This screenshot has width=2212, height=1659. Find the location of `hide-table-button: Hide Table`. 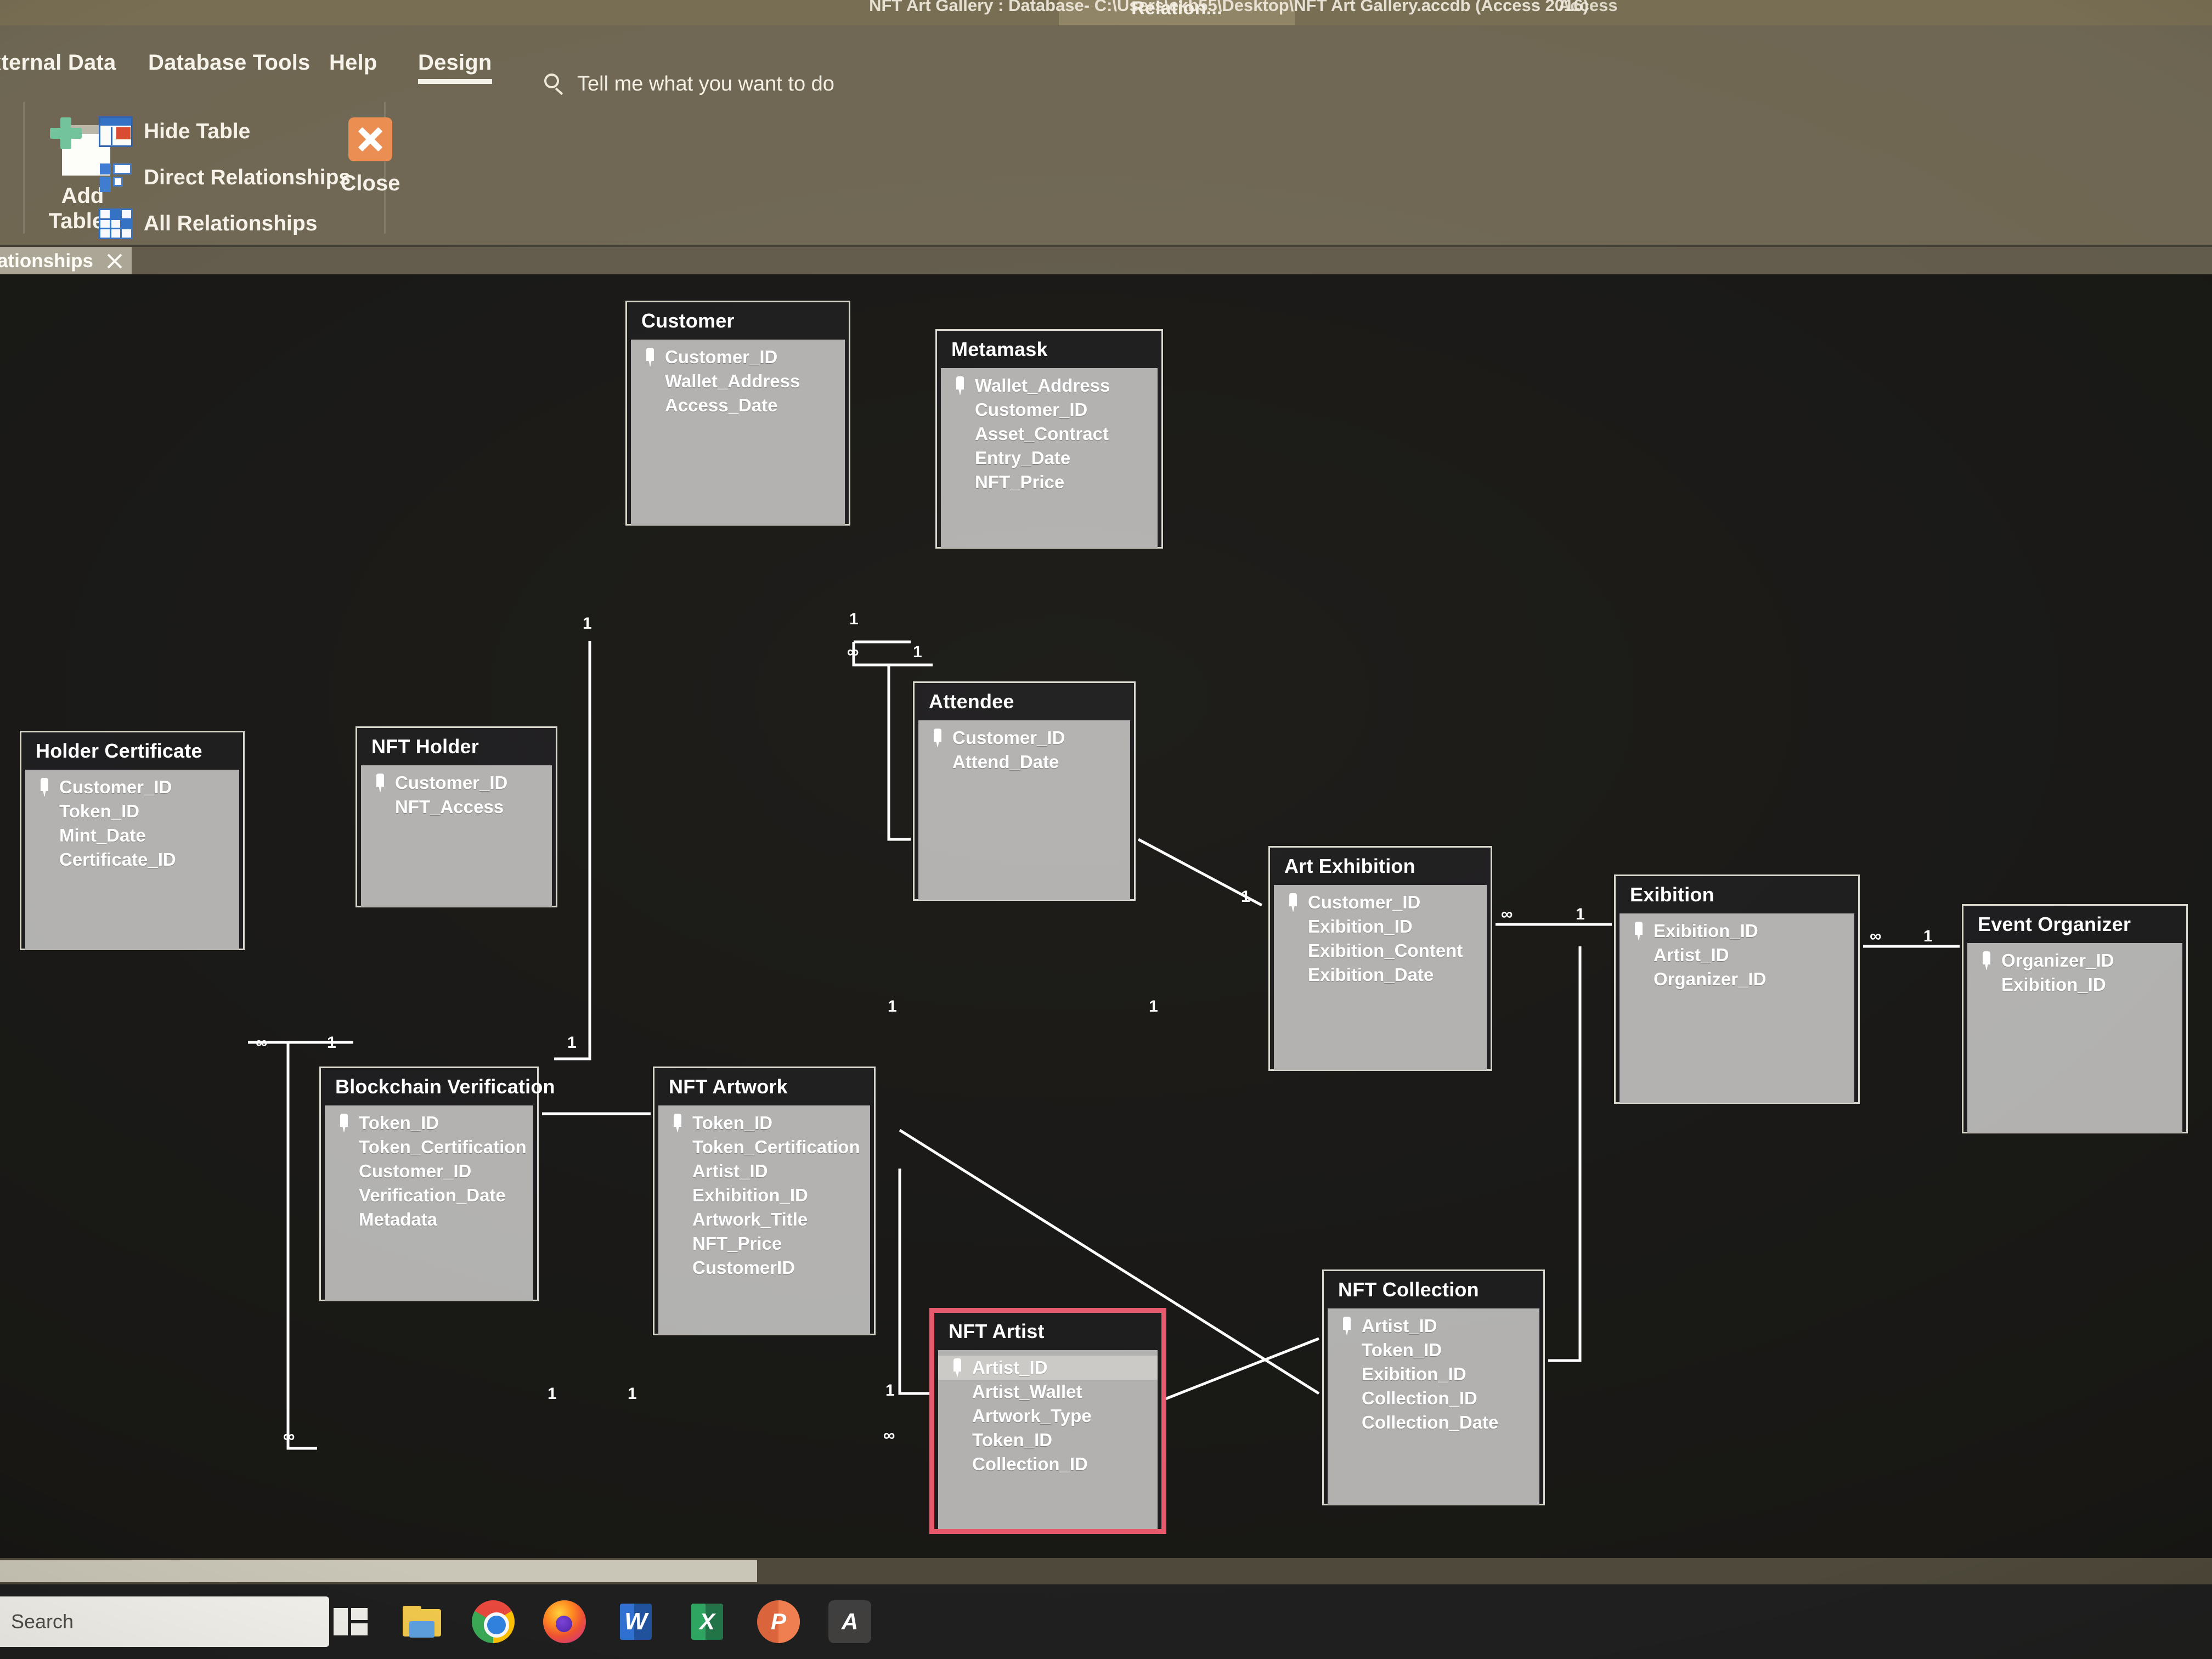

hide-table-button: Hide Table is located at coordinates (225, 132).